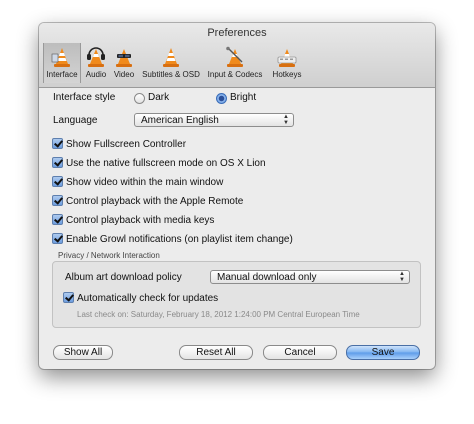  What do you see at coordinates (123, 277) in the screenshot?
I see `album-art-label: Album art download policy` at bounding box center [123, 277].